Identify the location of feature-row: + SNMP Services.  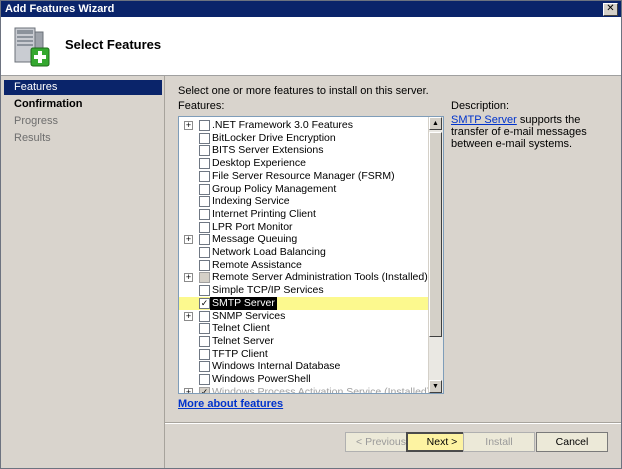
(304, 316).